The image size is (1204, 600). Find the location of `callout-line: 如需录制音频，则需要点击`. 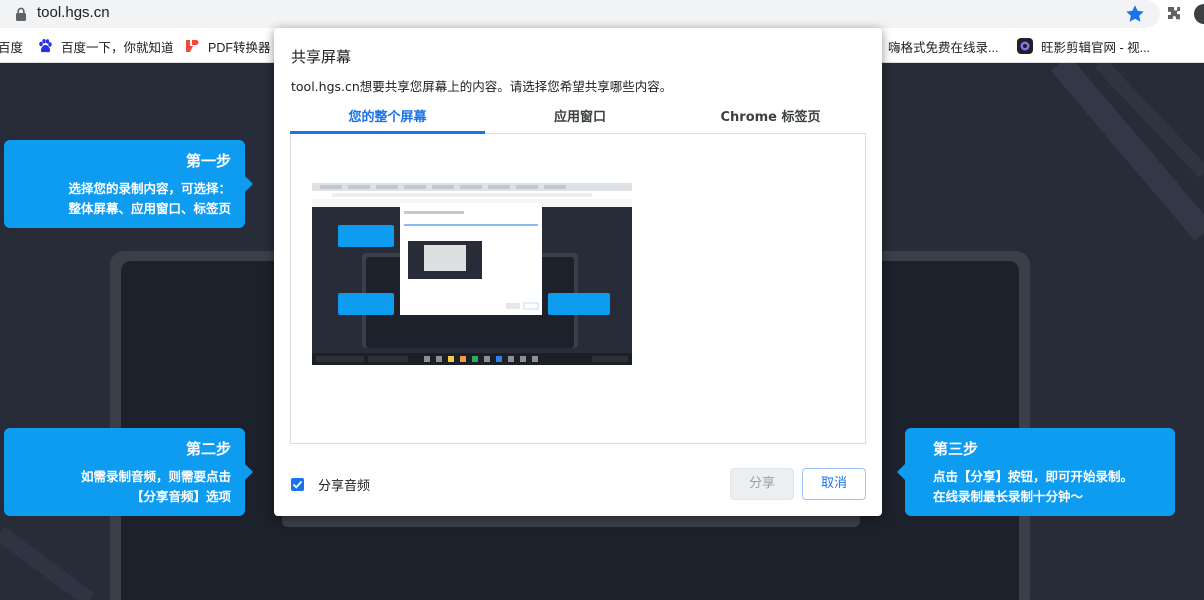

callout-line: 如需录制音频，则需要点击 is located at coordinates (155, 476).